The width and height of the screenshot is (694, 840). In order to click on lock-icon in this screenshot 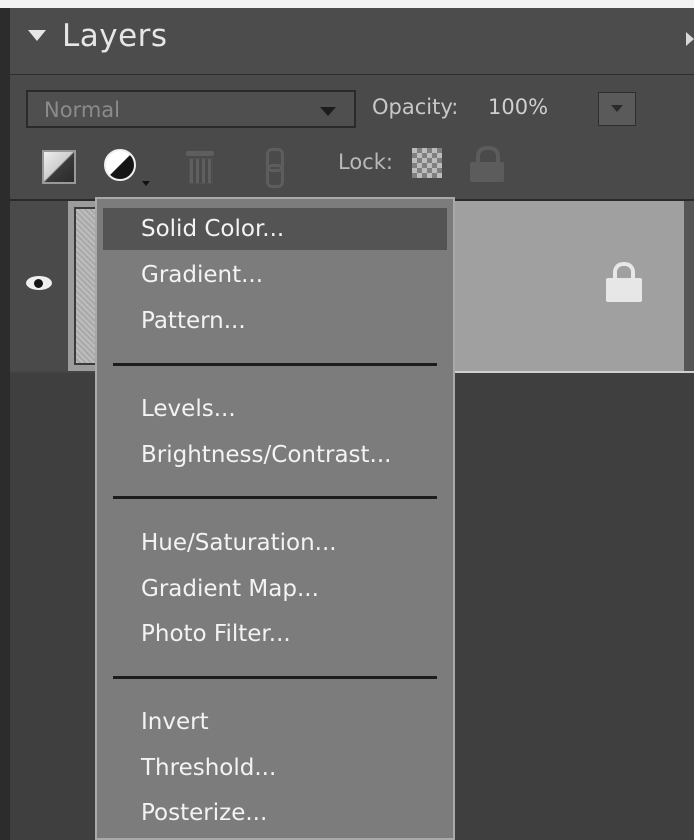, I will do `click(624, 283)`.